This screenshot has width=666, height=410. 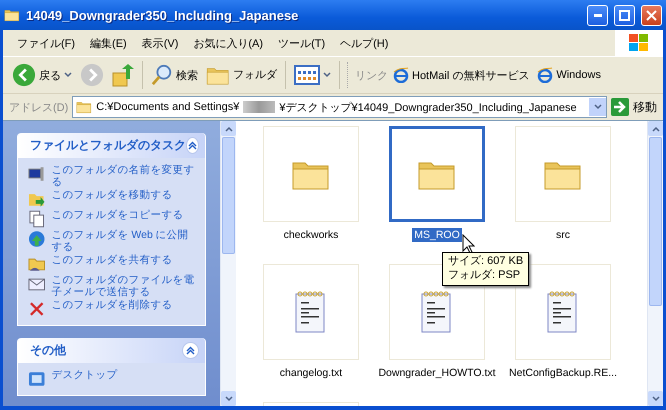 I want to click on window-title: 14049_Downgrader350_Including_Japanese, so click(x=163, y=15).